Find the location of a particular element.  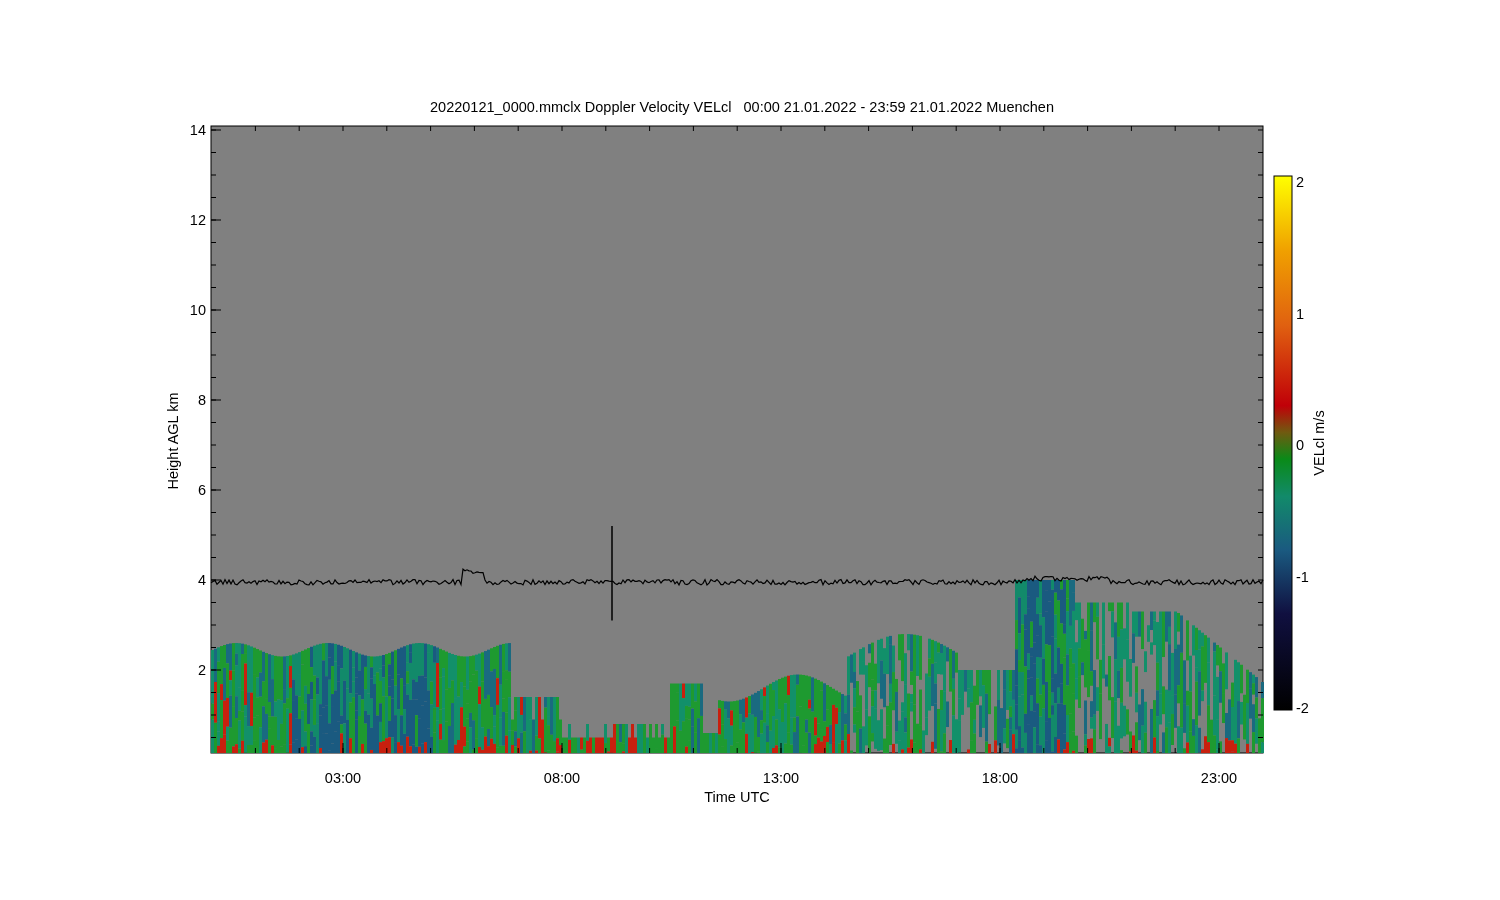

colorbar-tick-label: -1 is located at coordinates (1302, 576).